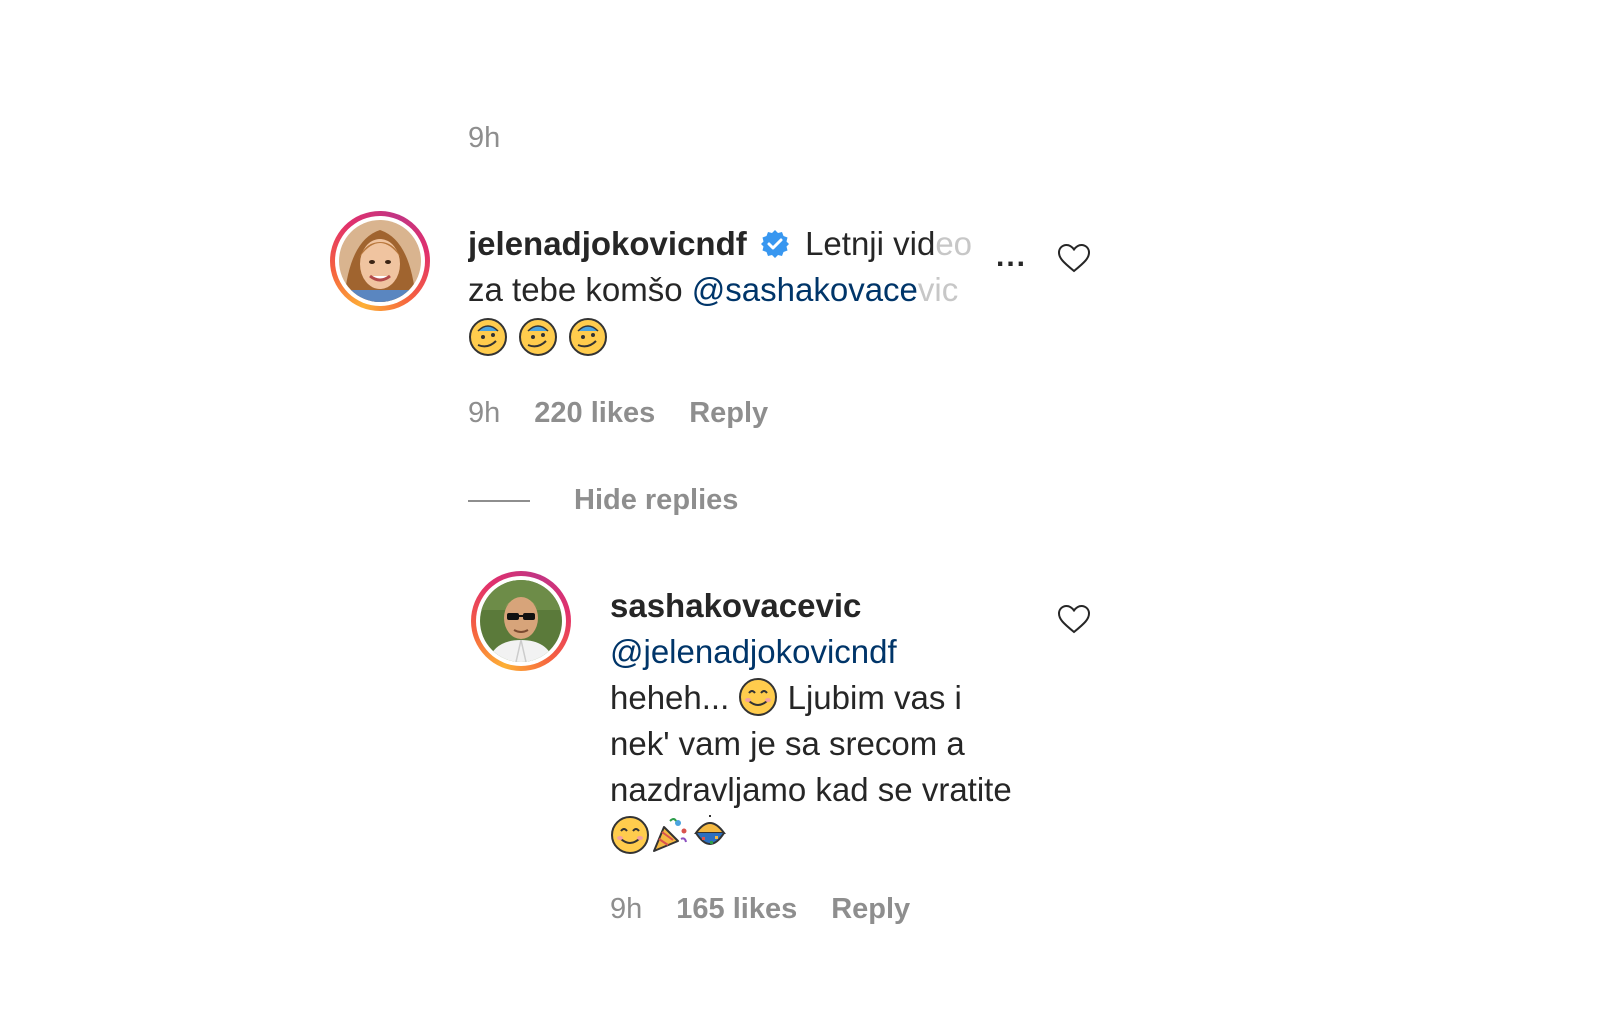 This screenshot has height=1012, width=1600. Describe the element at coordinates (607, 243) in the screenshot. I see `comment-username: jelenadjokovicndf` at that location.